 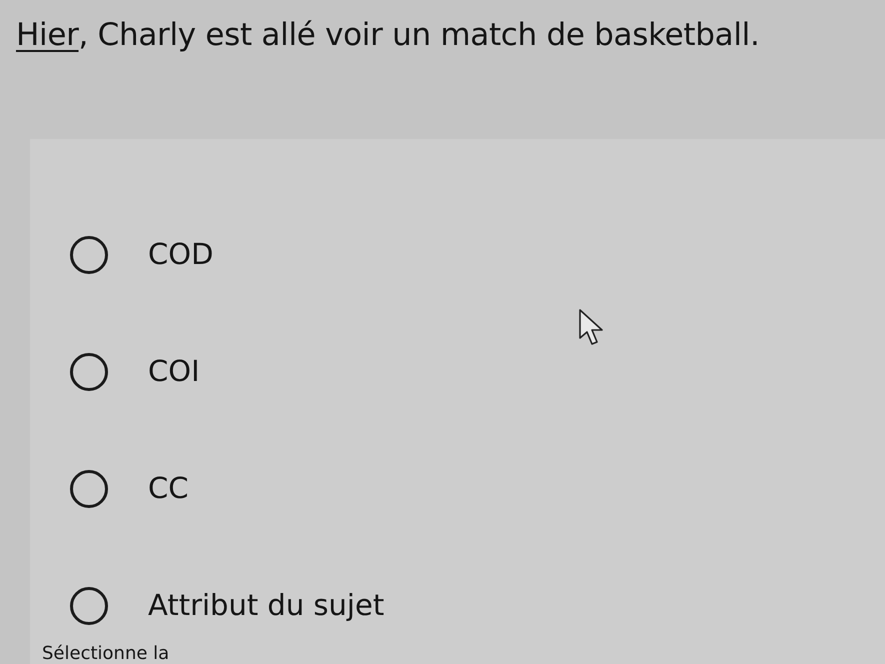 I want to click on instruction-text: Sélectionne la, so click(x=106, y=653).